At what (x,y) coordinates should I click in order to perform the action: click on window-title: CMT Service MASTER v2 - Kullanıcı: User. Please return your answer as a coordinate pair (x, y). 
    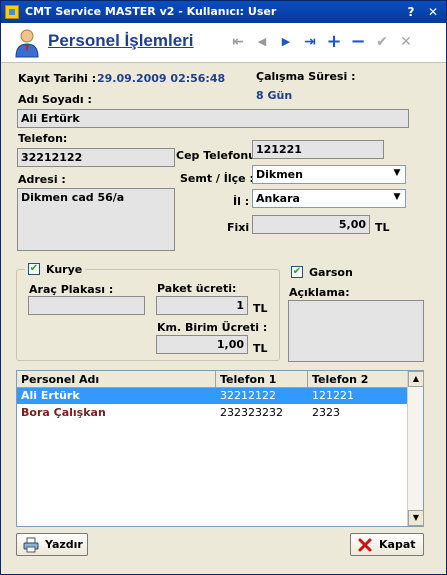
    Looking at the image, I should click on (151, 11).